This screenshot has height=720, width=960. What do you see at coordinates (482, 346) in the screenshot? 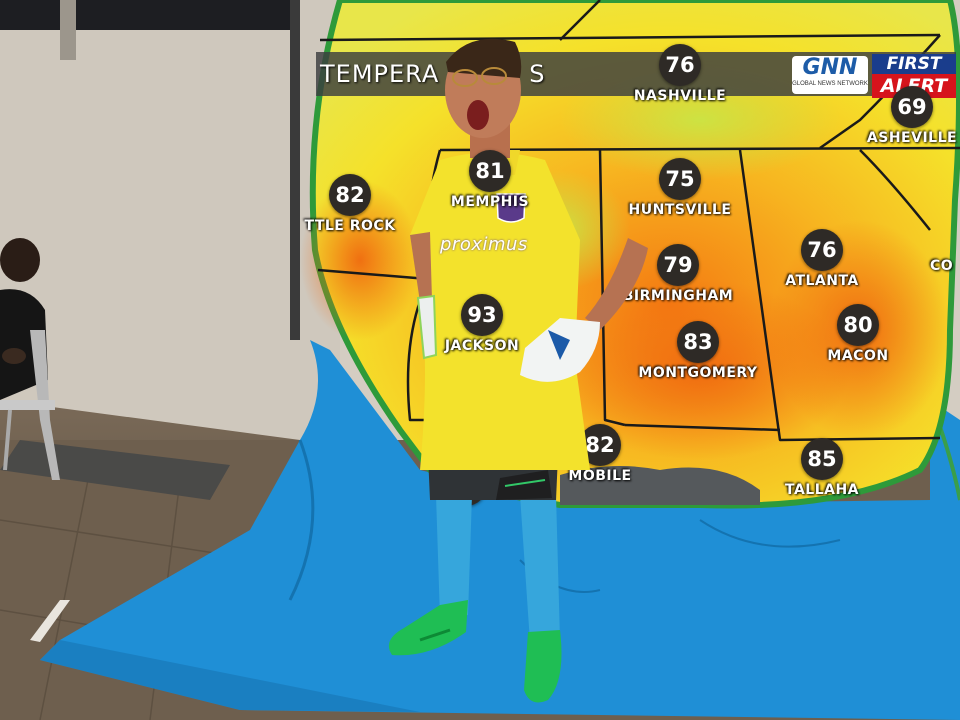
I see `city-name: JACKSON` at bounding box center [482, 346].